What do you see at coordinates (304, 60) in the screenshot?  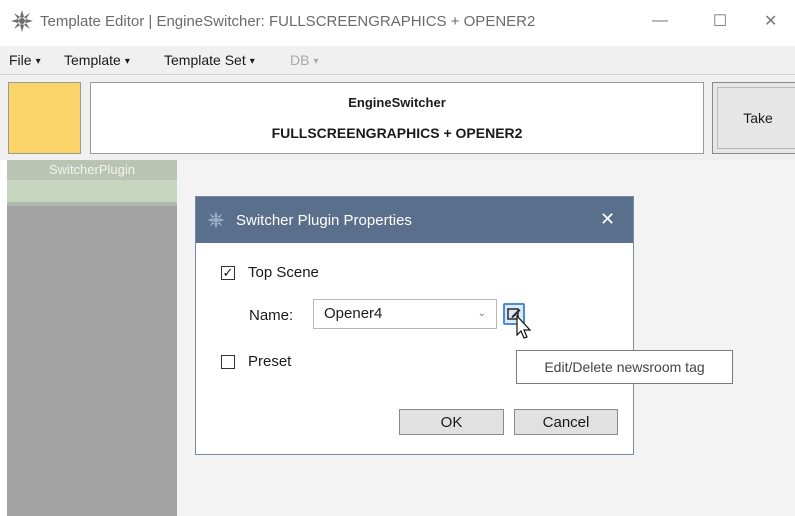 I see `menu-db: DB ▾` at bounding box center [304, 60].